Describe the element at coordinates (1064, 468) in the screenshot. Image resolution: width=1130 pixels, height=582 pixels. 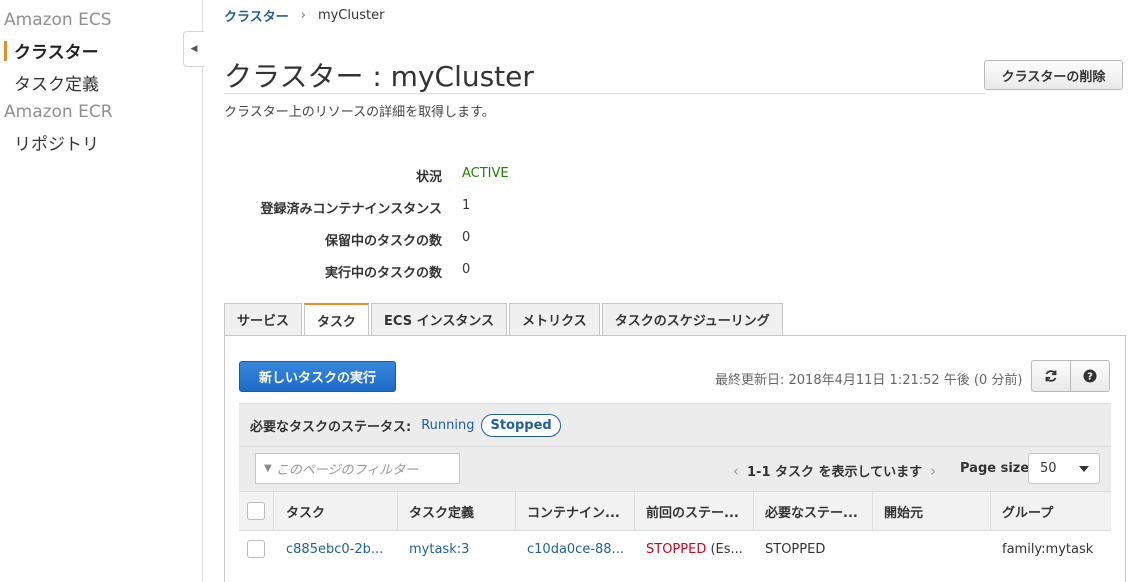
I see `page-size-select: 50` at that location.